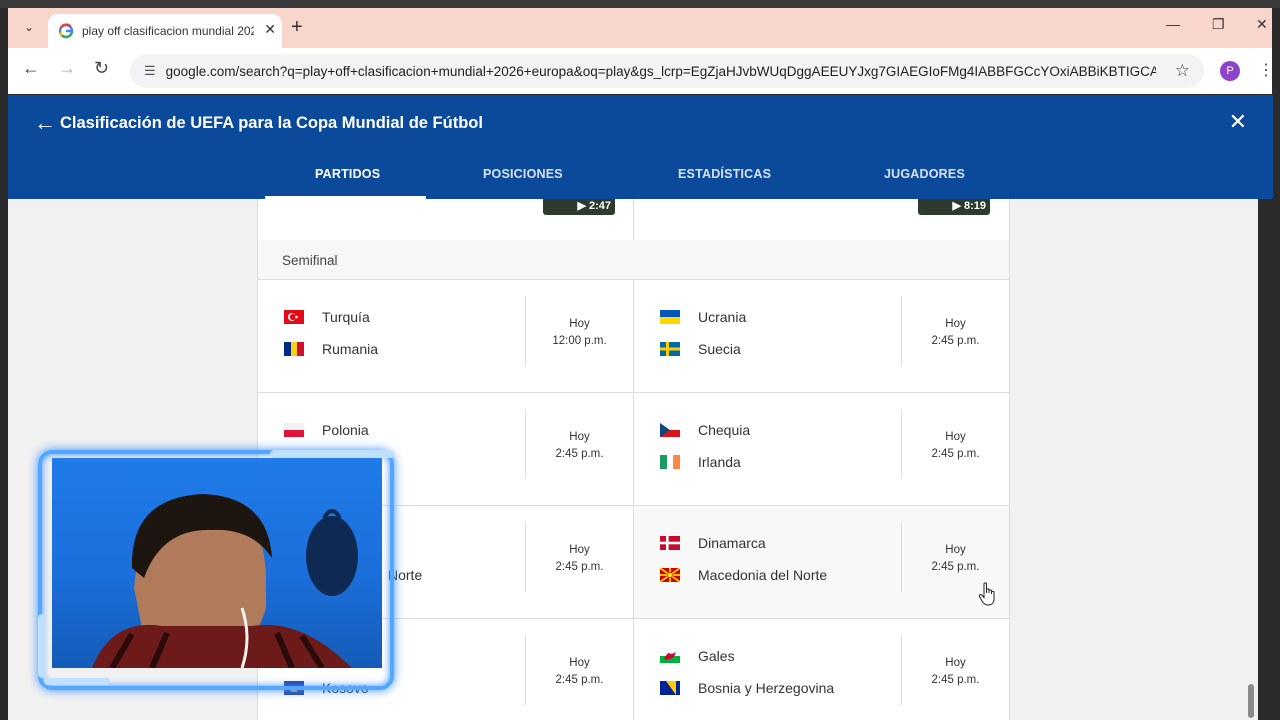 The image size is (1280, 720). What do you see at coordinates (579, 341) in the screenshot?
I see `match-hour: 12:00 p.m.` at bounding box center [579, 341].